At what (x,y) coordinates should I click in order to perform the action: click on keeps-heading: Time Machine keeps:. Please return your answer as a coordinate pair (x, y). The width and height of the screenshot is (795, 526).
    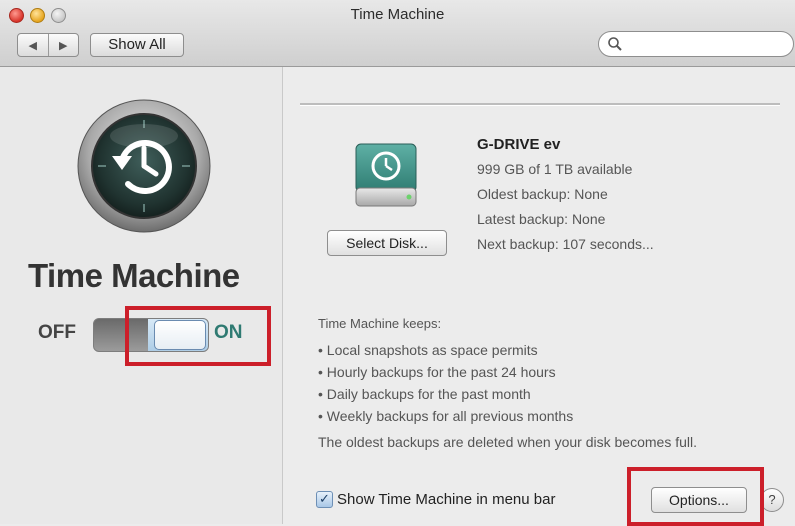
    Looking at the image, I should click on (380, 323).